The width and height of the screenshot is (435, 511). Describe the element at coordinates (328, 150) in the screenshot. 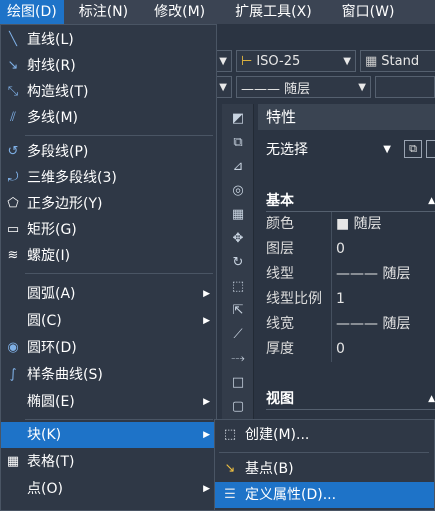

I see `selection-dropdown: 无选择 ▼` at that location.